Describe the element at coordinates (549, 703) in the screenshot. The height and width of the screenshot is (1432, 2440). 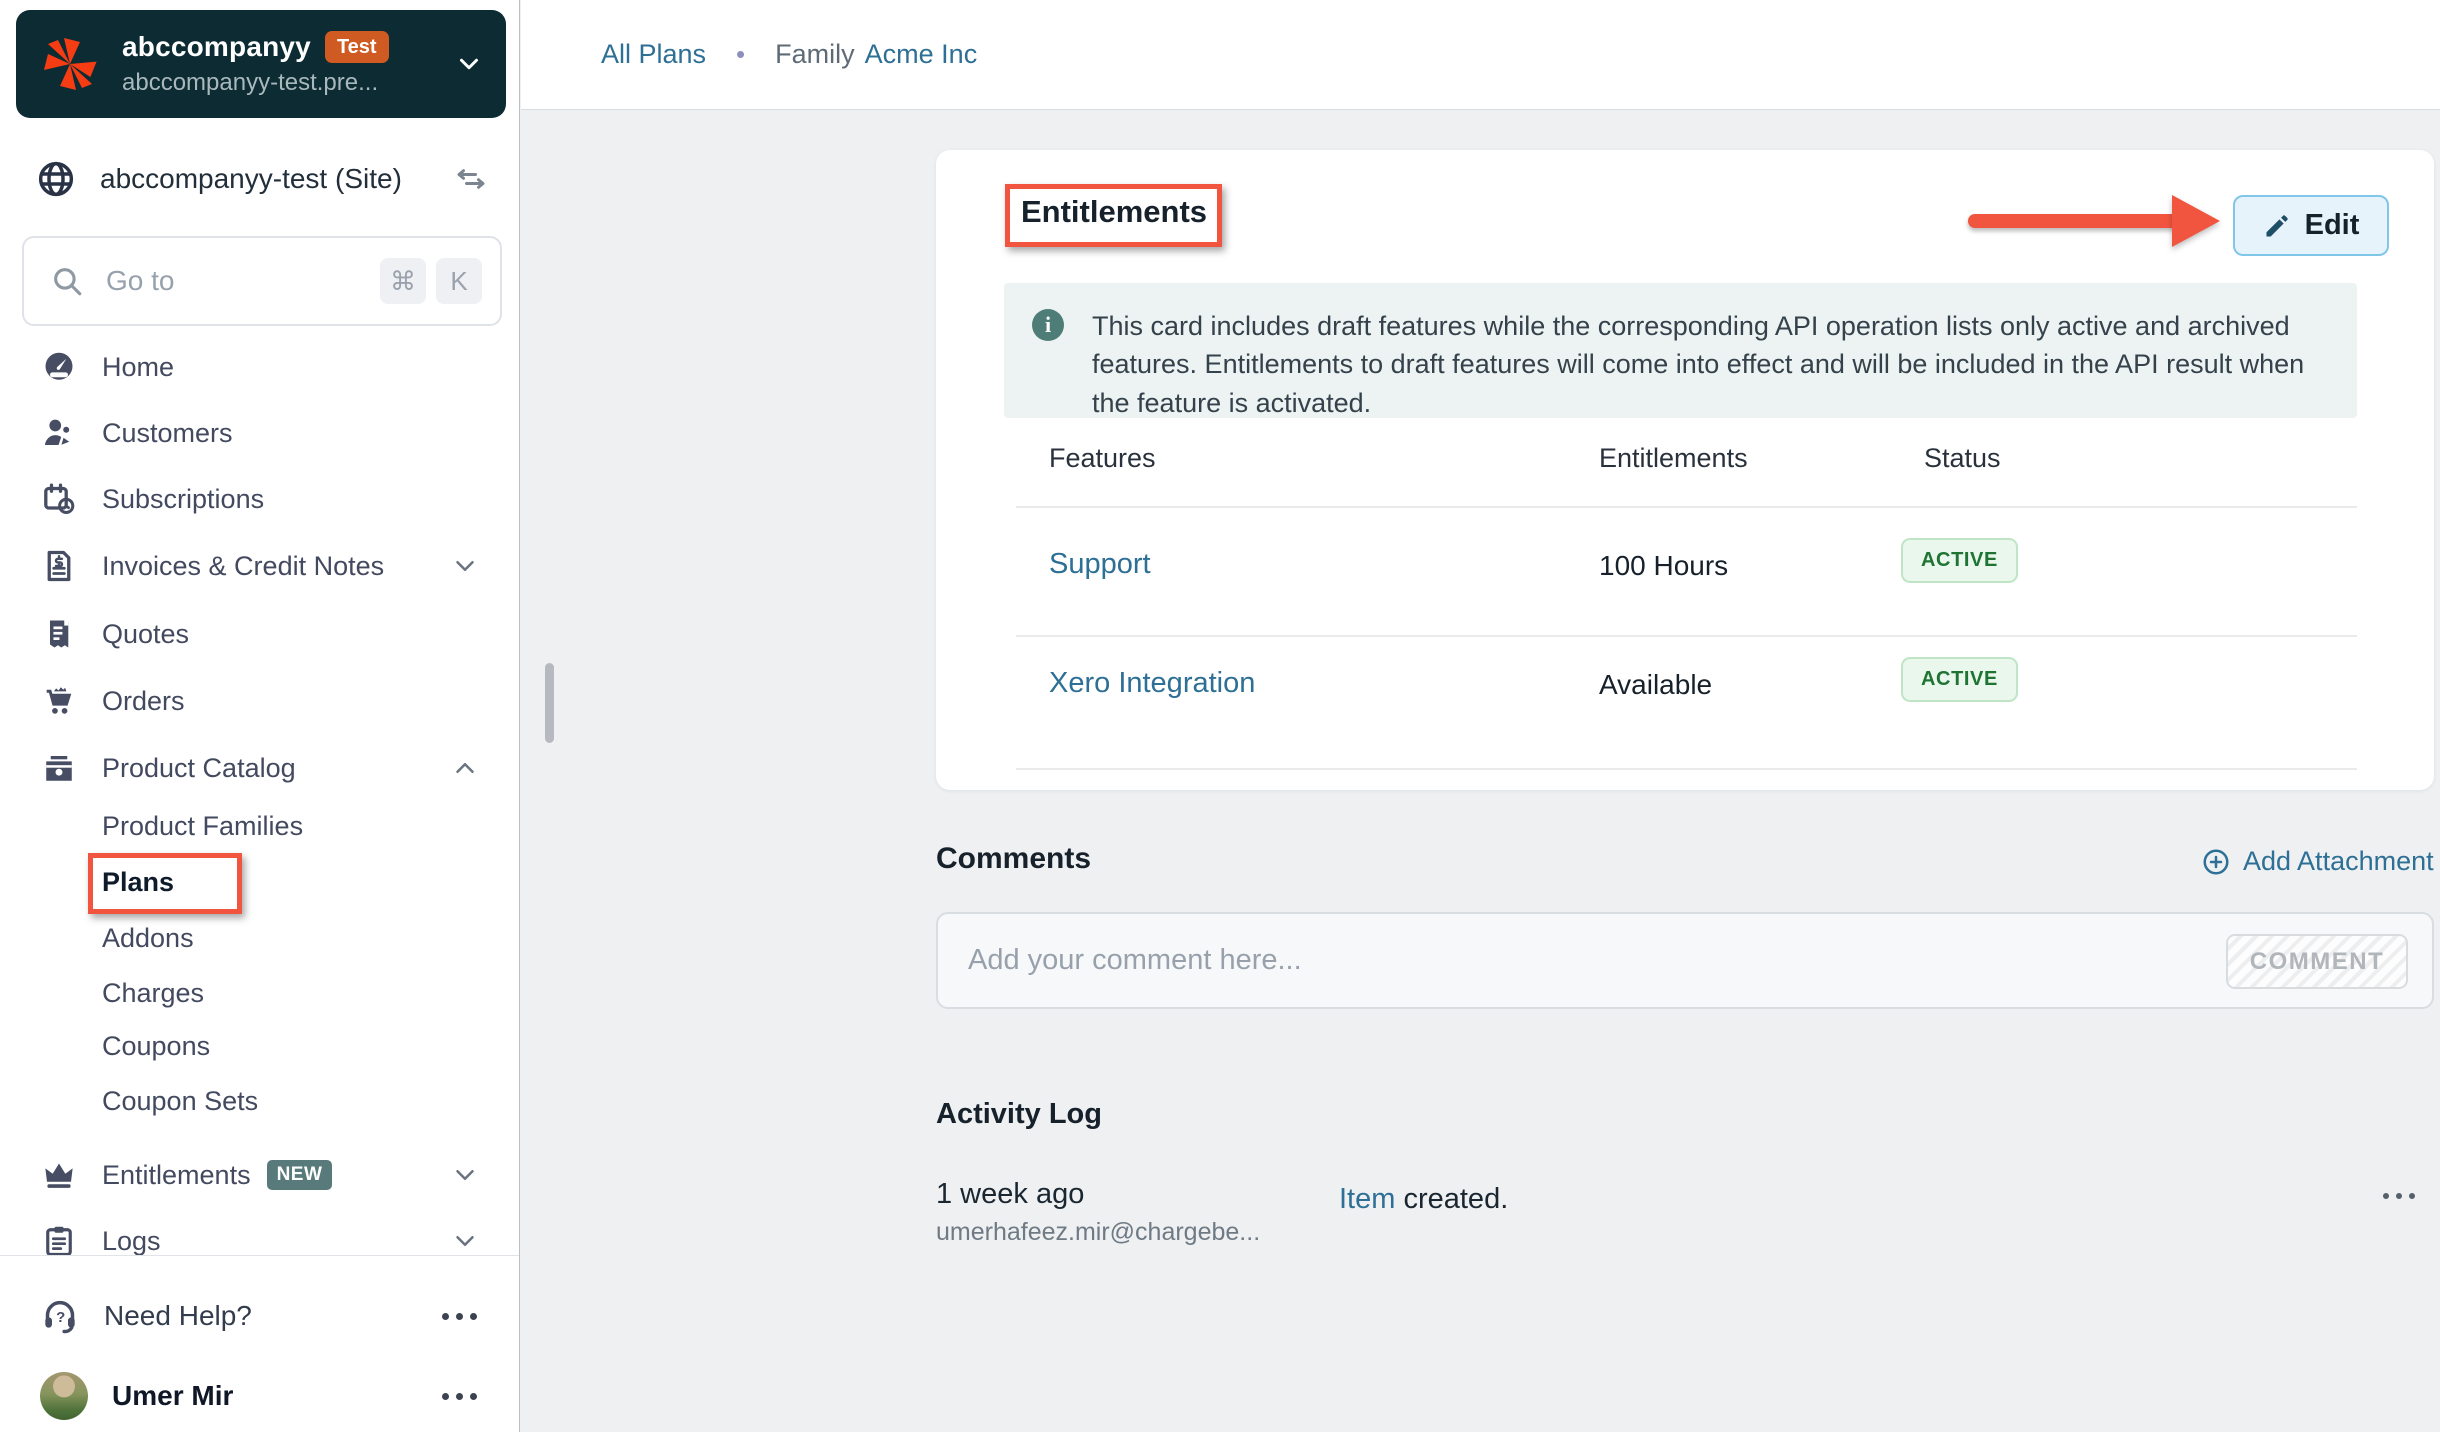
I see `scrollbar-handle` at that location.